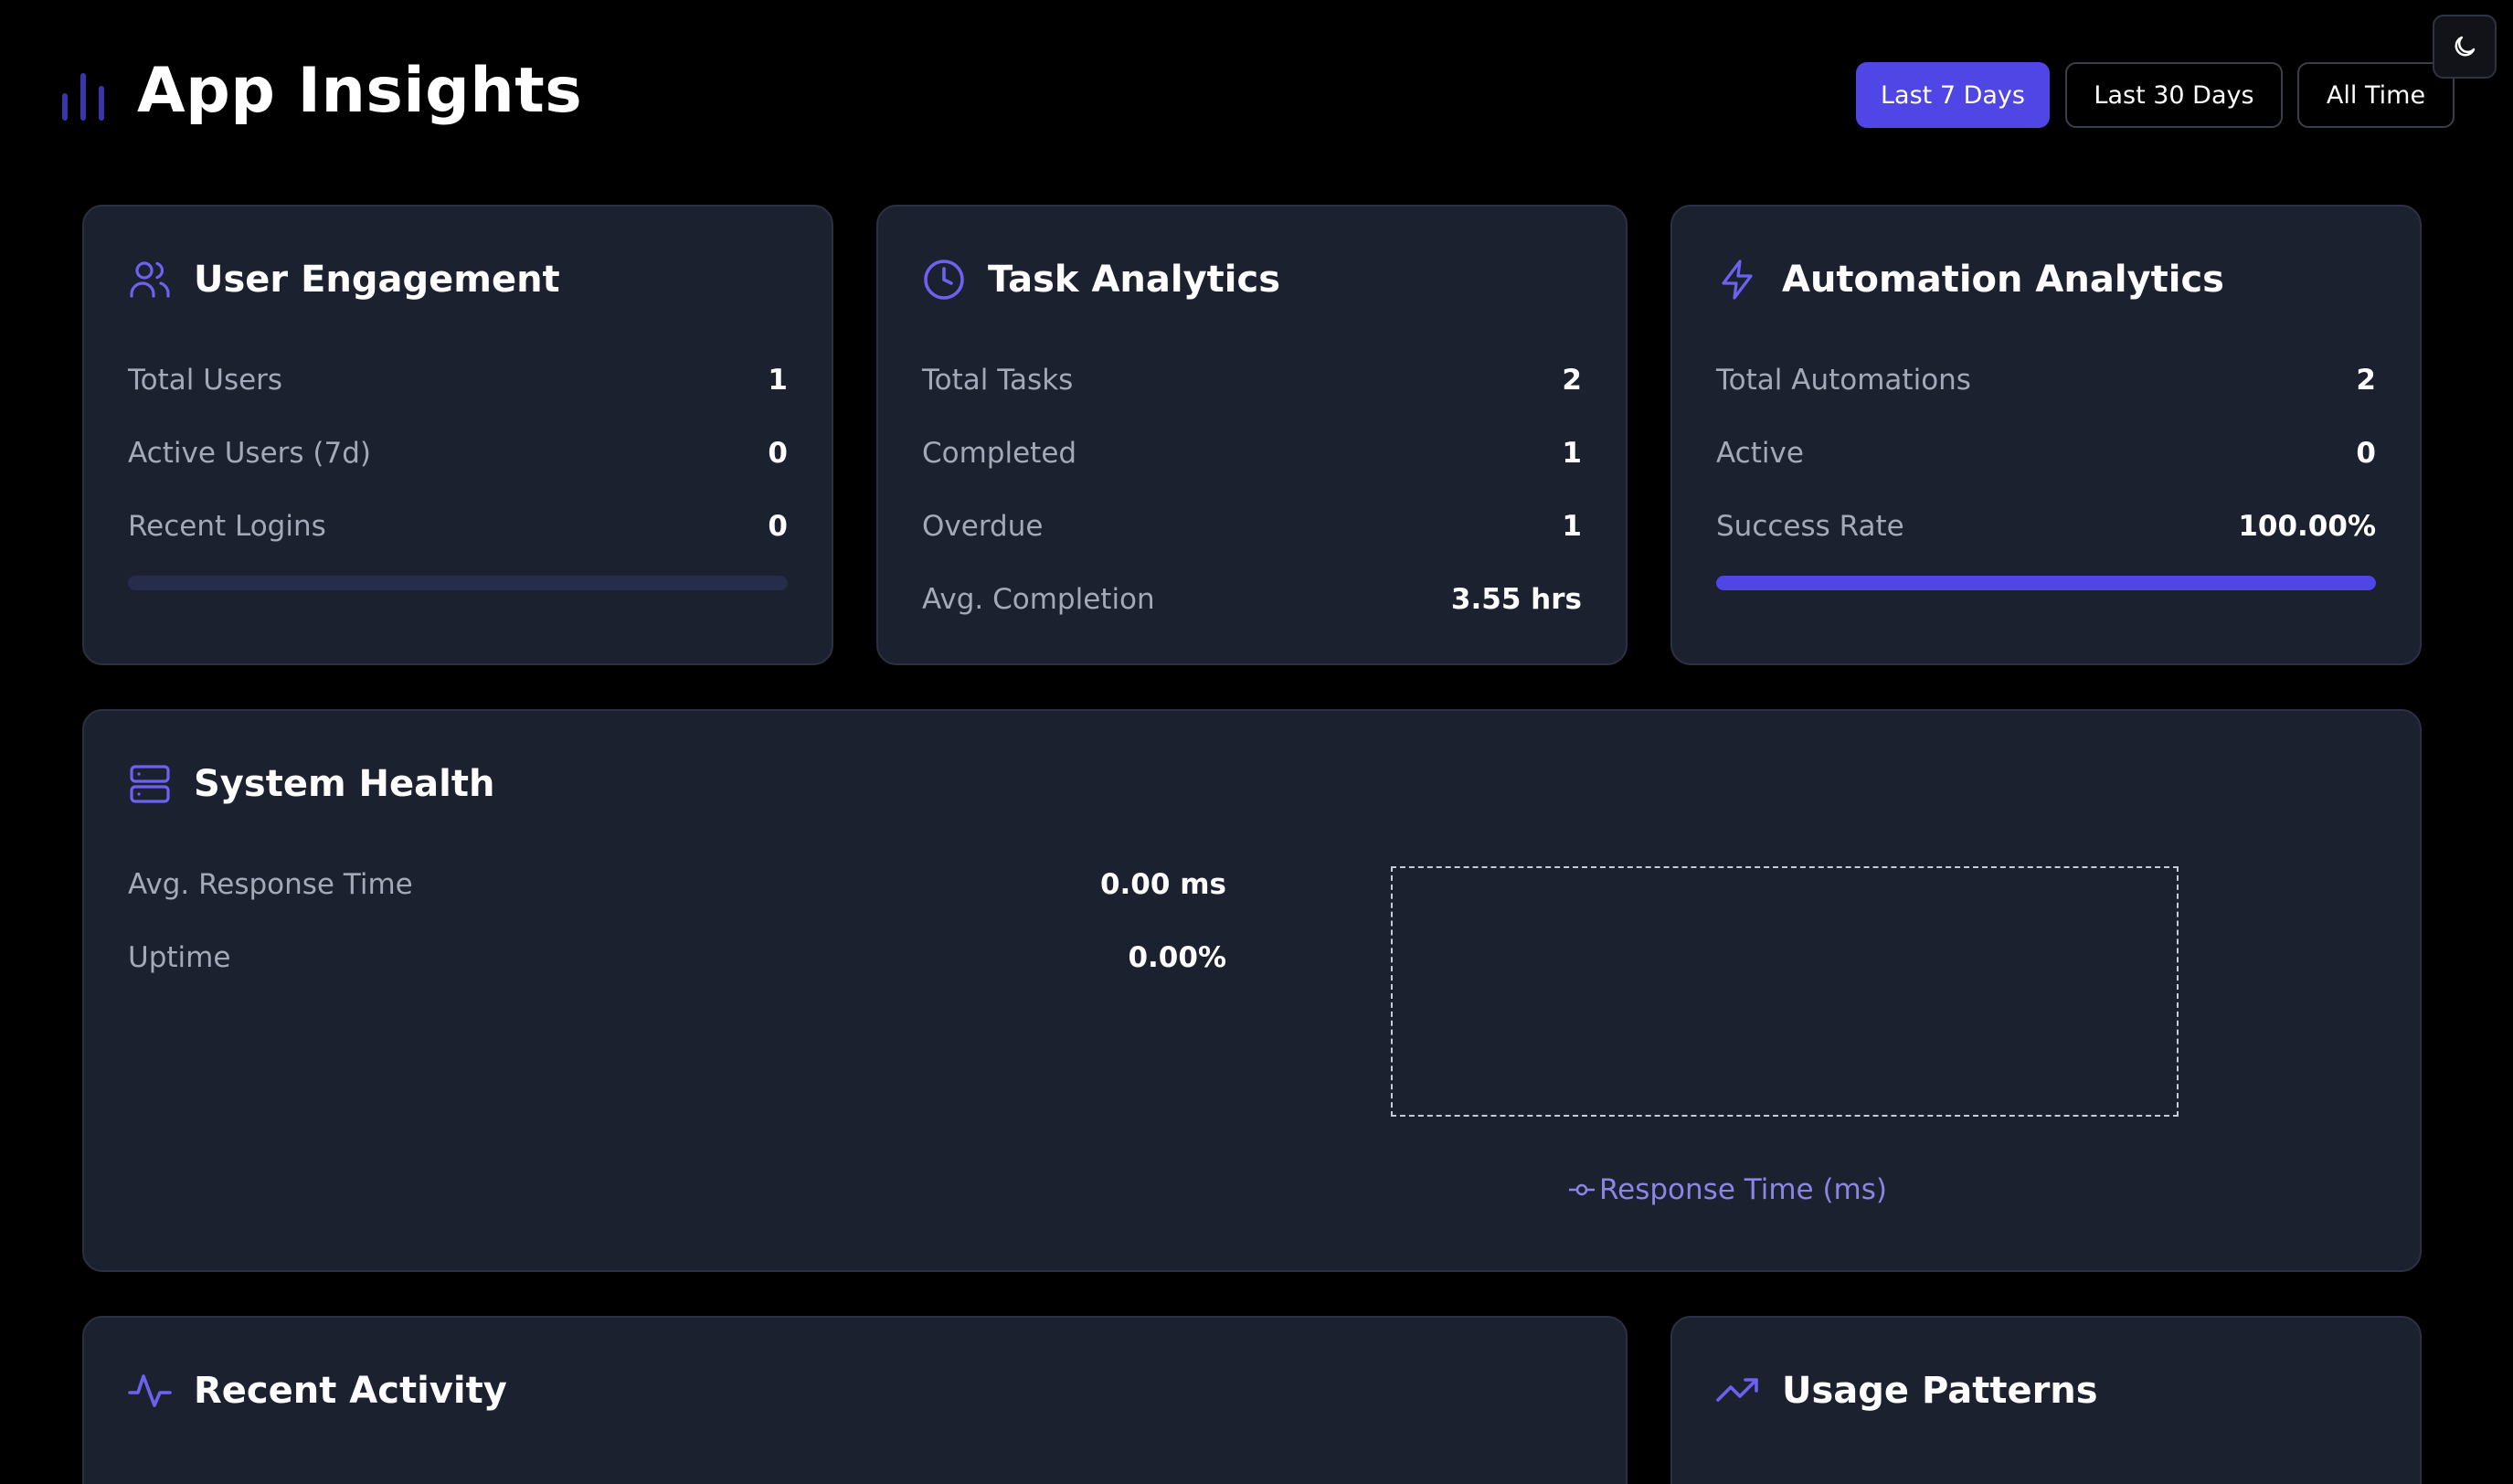  Describe the element at coordinates (458, 380) in the screenshot. I see `stat-row-total-users: Total Users 1` at that location.